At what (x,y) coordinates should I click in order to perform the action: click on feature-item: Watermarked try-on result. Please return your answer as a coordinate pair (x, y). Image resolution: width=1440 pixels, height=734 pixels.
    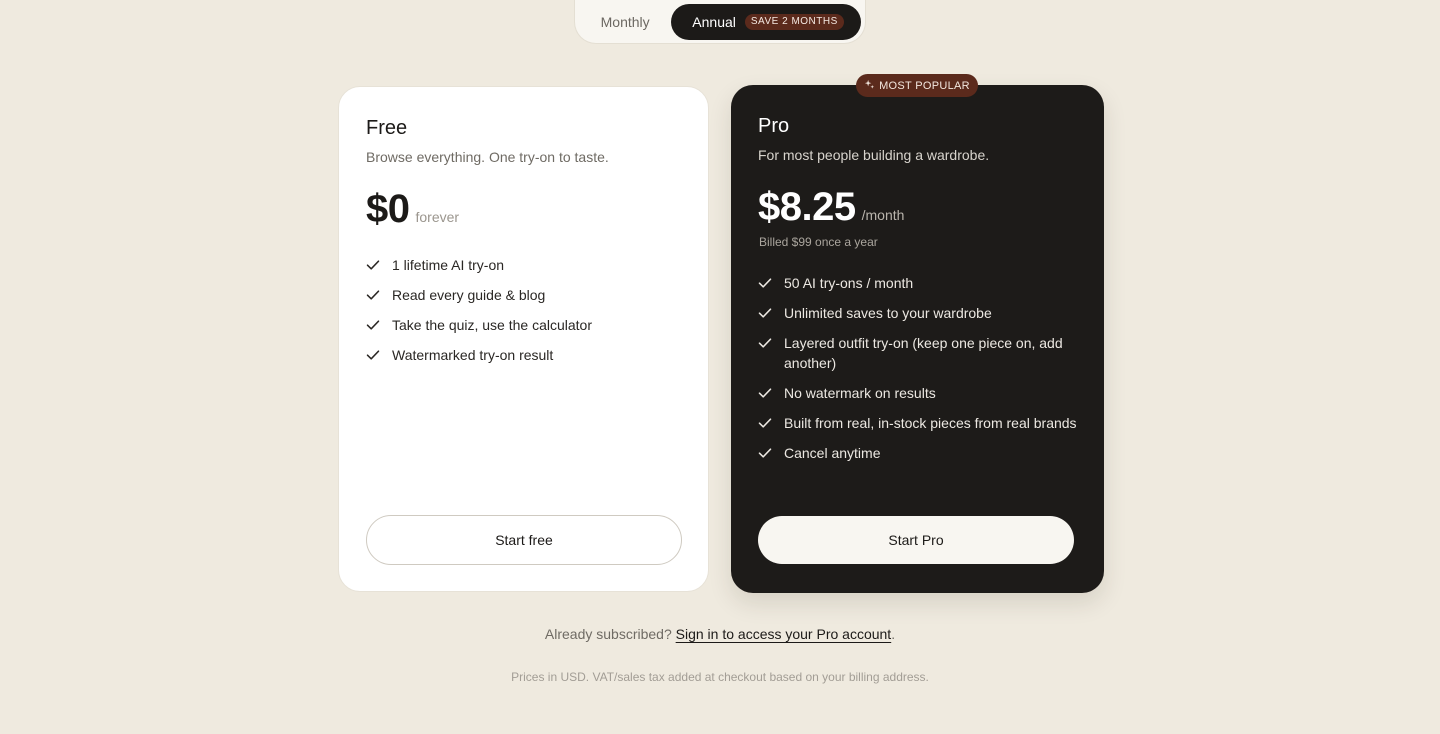
    Looking at the image, I should click on (526, 355).